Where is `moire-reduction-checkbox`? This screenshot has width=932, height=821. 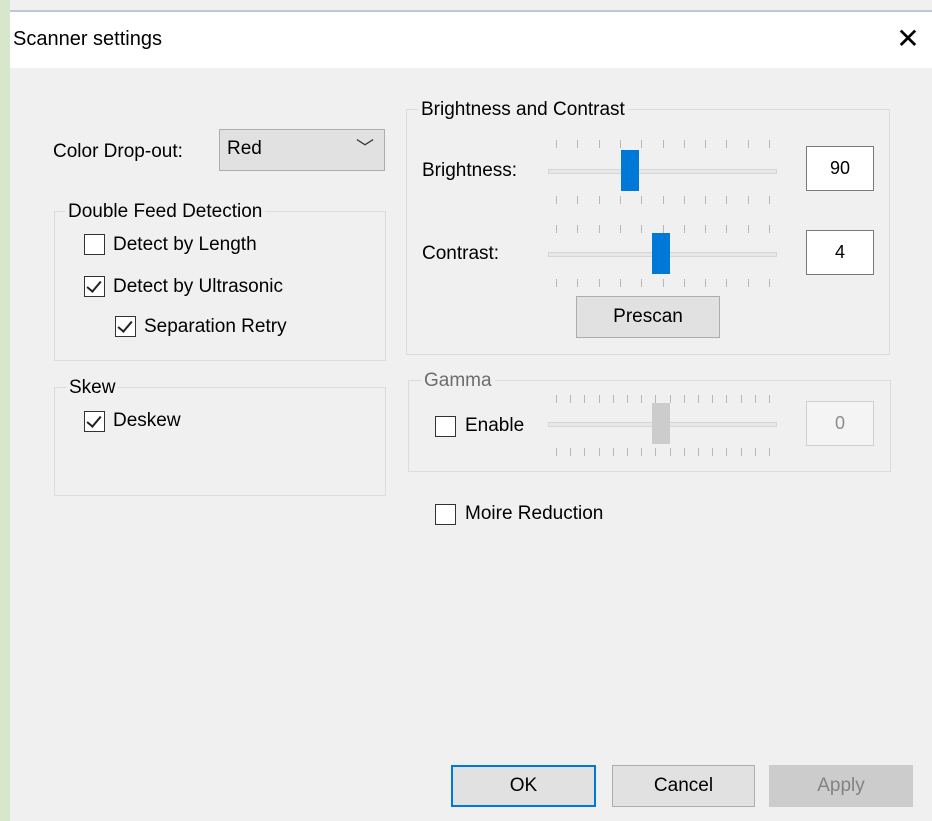 moire-reduction-checkbox is located at coordinates (445, 514).